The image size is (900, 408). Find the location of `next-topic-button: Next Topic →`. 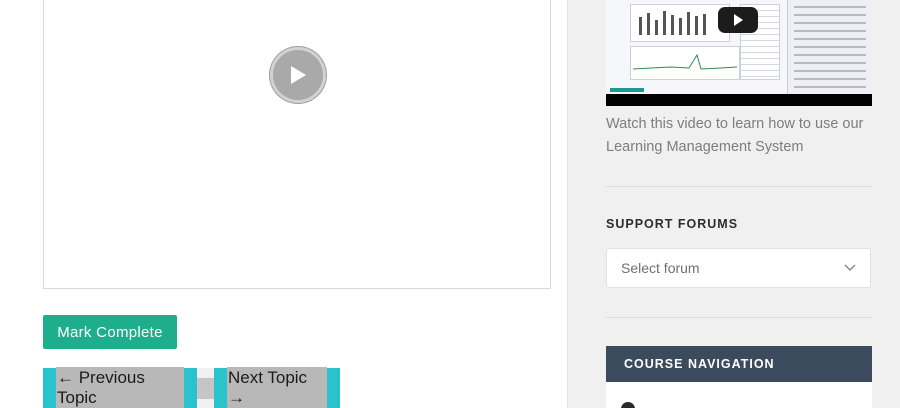

next-topic-button: Next Topic → is located at coordinates (277, 387).